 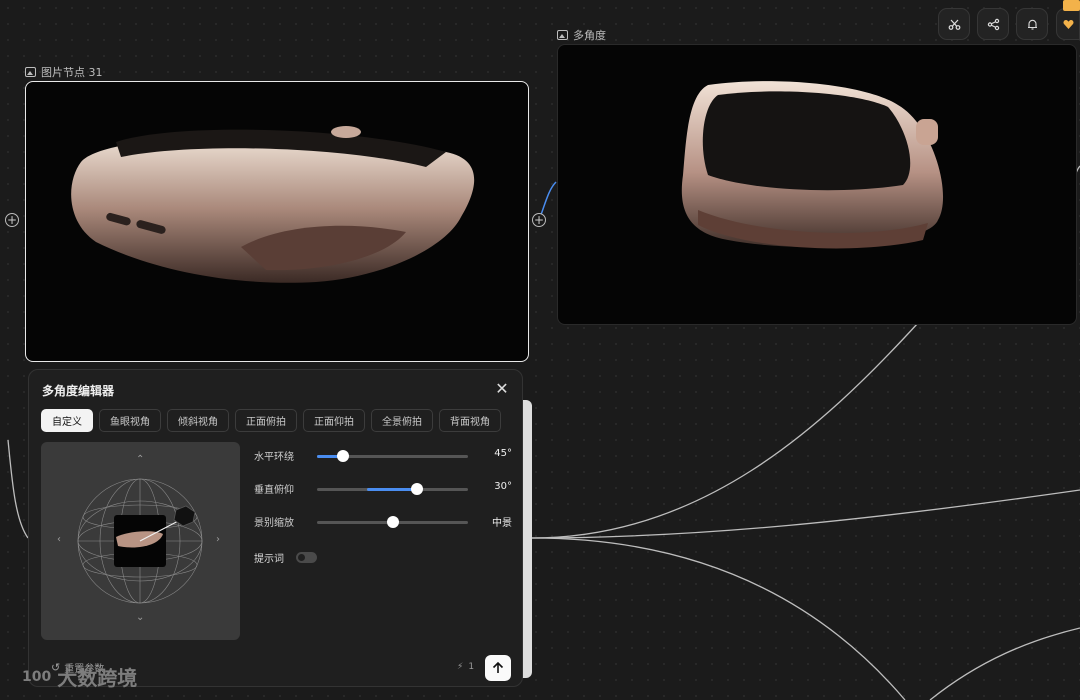 I want to click on node1-right-port: +, so click(x=539, y=220).